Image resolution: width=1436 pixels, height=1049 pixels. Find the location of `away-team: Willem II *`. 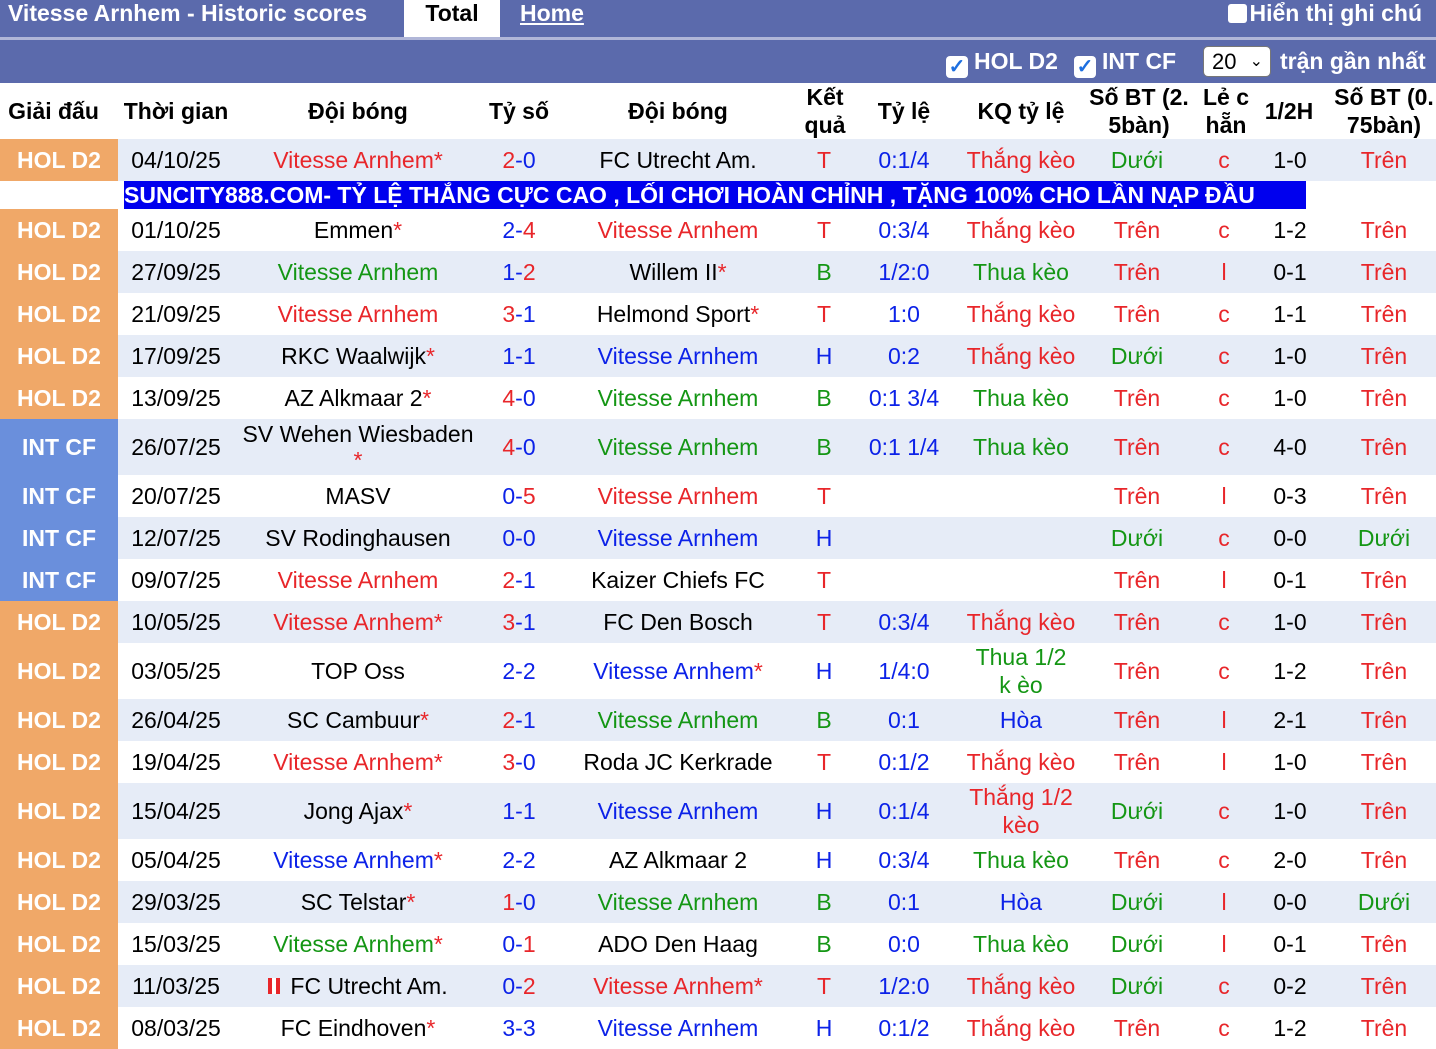

away-team: Willem II * is located at coordinates (678, 272).